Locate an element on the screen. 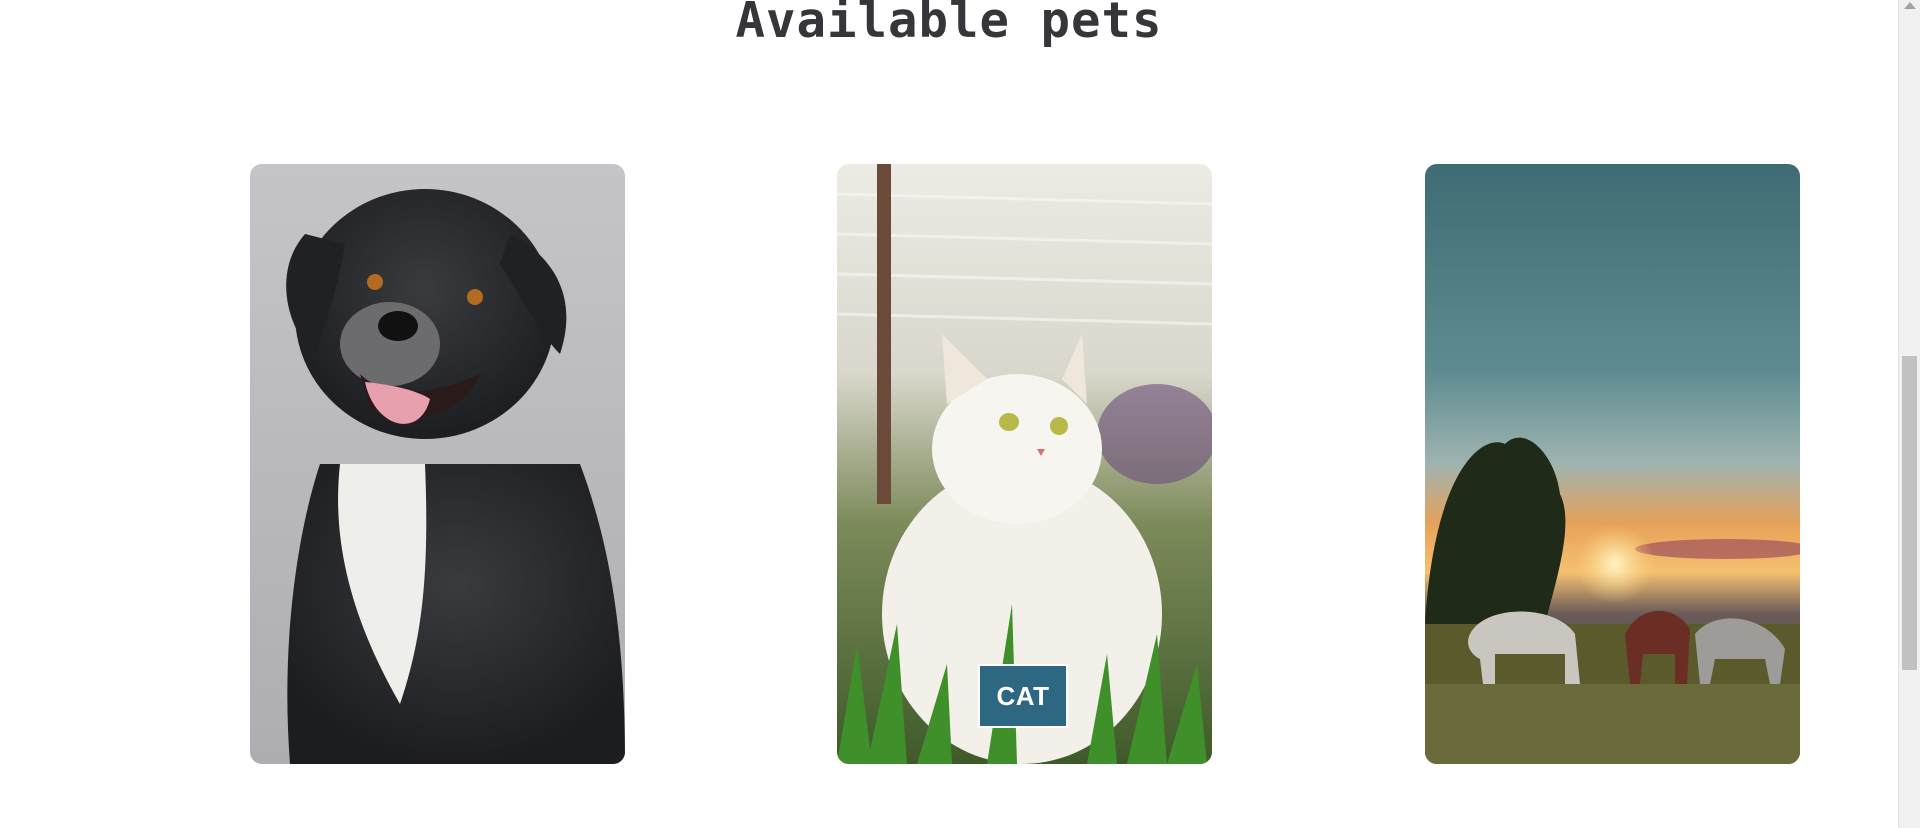 The height and width of the screenshot is (828, 1920). pet-card-horse is located at coordinates (1612, 464).